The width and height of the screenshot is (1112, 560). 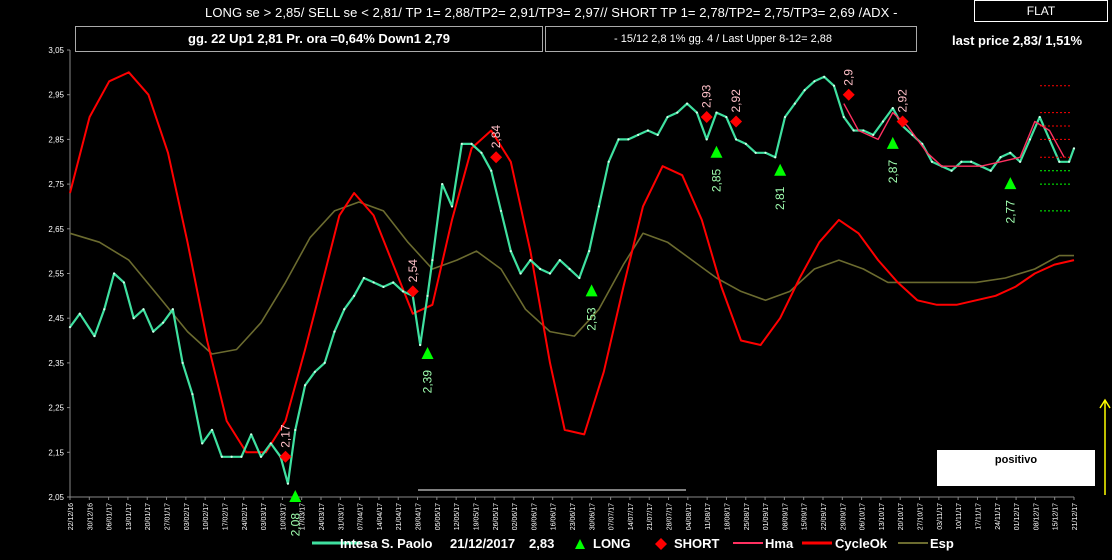 What do you see at coordinates (708, 516) in the screenshot?
I see `x-tick-label: 11/08/17` at bounding box center [708, 516].